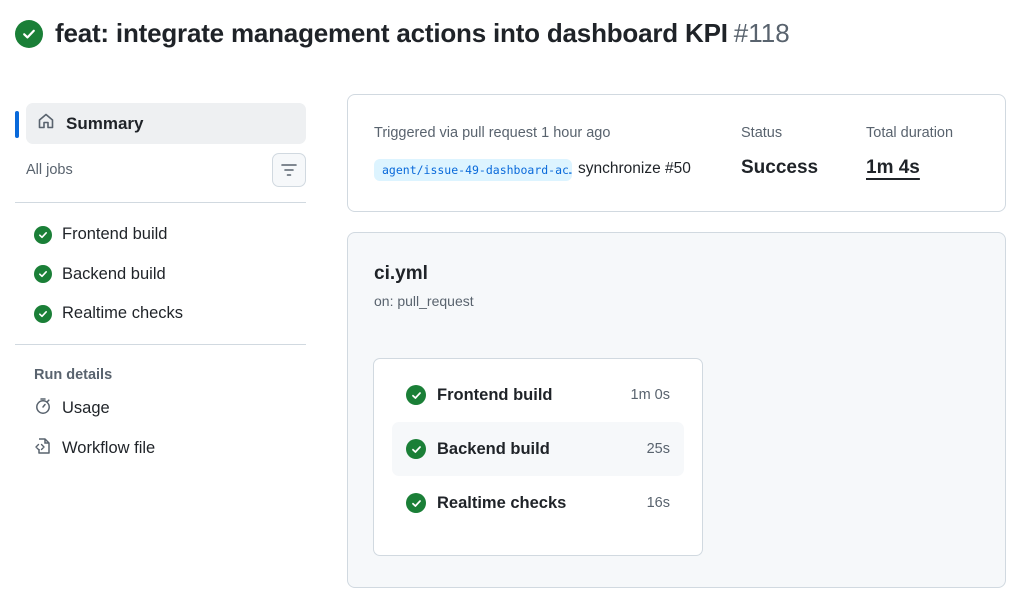 Image resolution: width=1024 pixels, height=613 pixels. Describe the element at coordinates (650, 395) in the screenshot. I see `job-duration: 1m 0s` at that location.